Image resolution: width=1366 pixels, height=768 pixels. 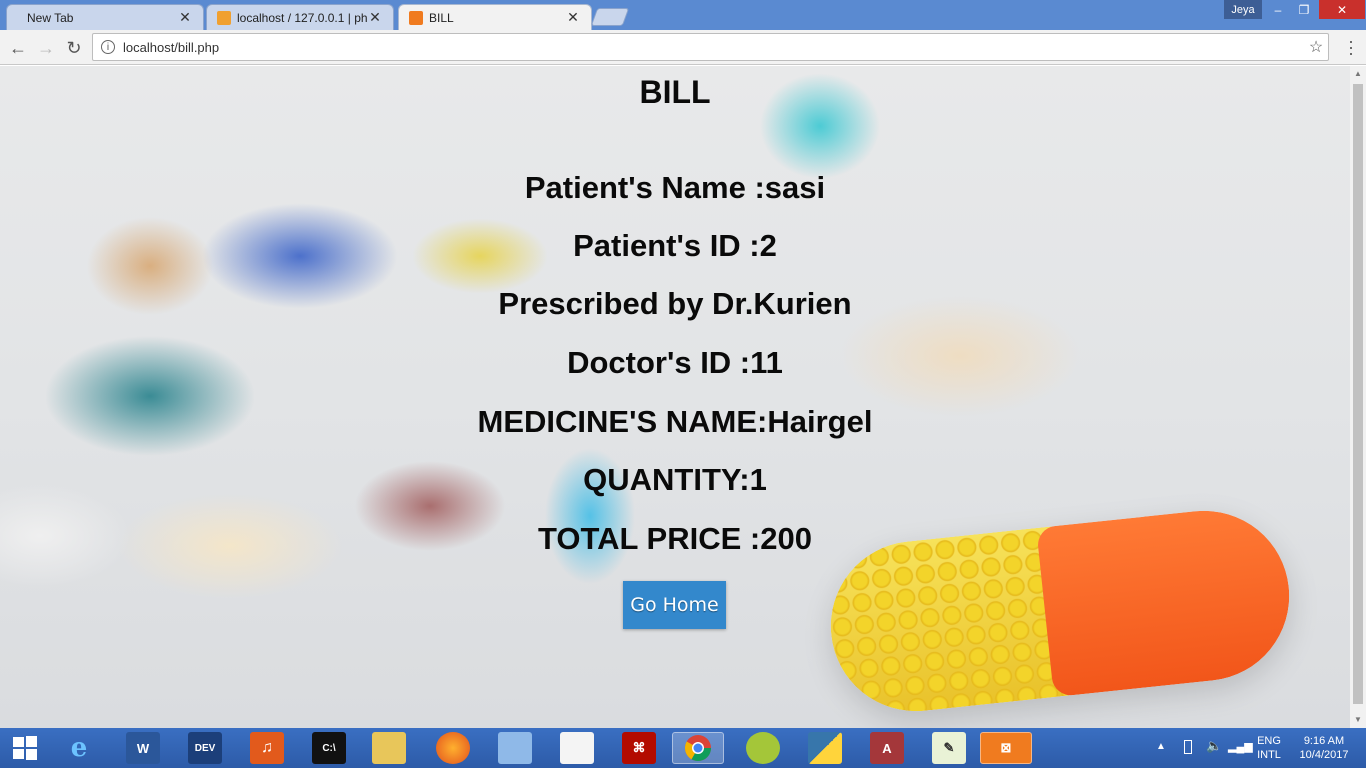 What do you see at coordinates (267, 748) in the screenshot?
I see `media-icon: ♫` at bounding box center [267, 748].